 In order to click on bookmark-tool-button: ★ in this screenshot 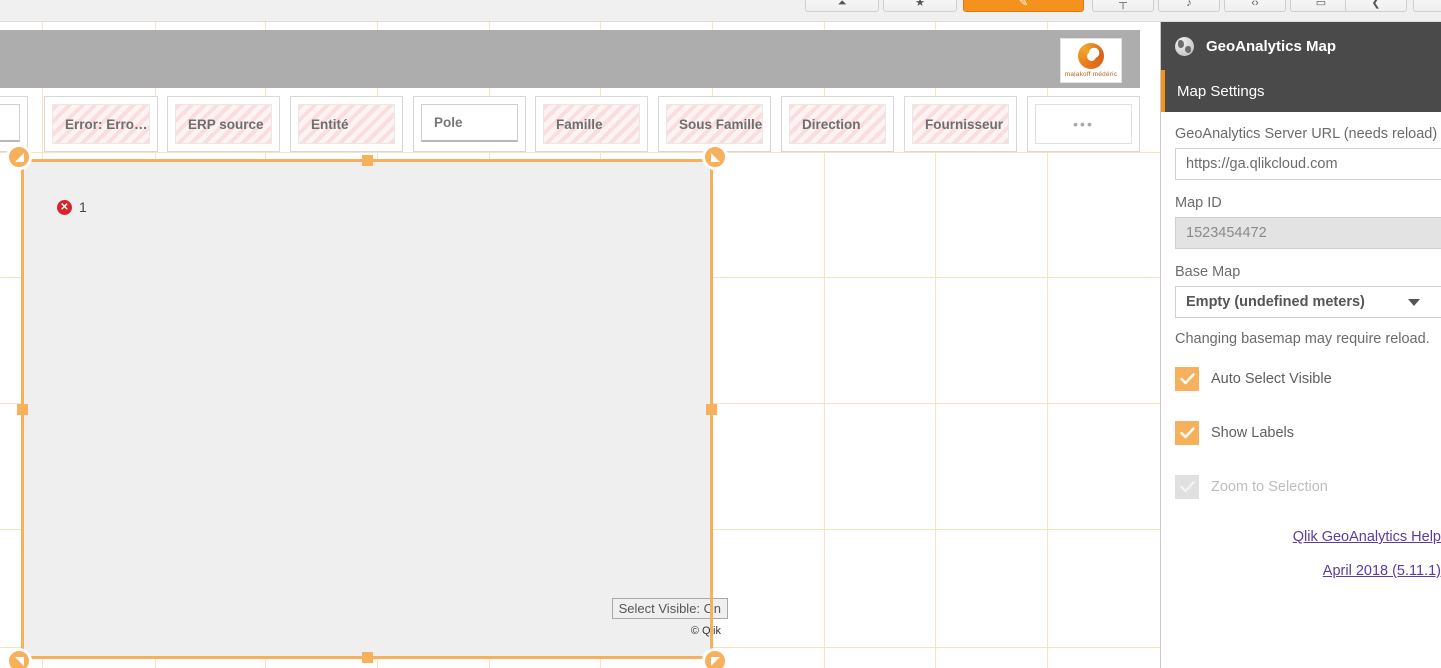, I will do `click(920, 6)`.